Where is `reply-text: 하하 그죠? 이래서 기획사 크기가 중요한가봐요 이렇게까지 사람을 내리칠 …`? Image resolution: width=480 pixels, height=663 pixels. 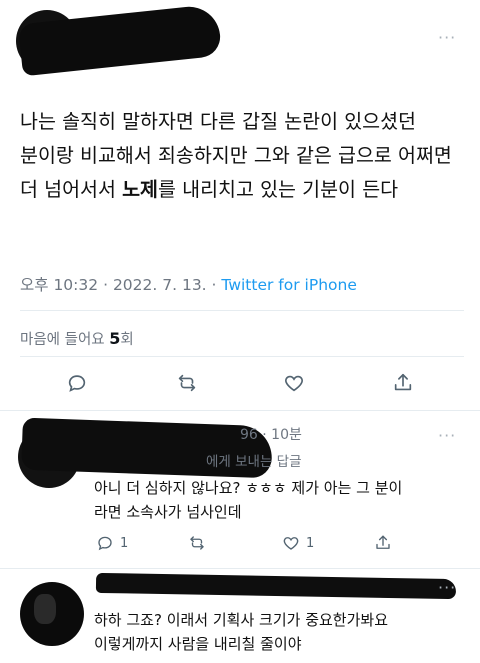
reply-text: 하하 그죠? 이래서 기획사 크기가 중요한가봐요 이렇게까지 사람을 내리칠 … is located at coordinates (279, 632).